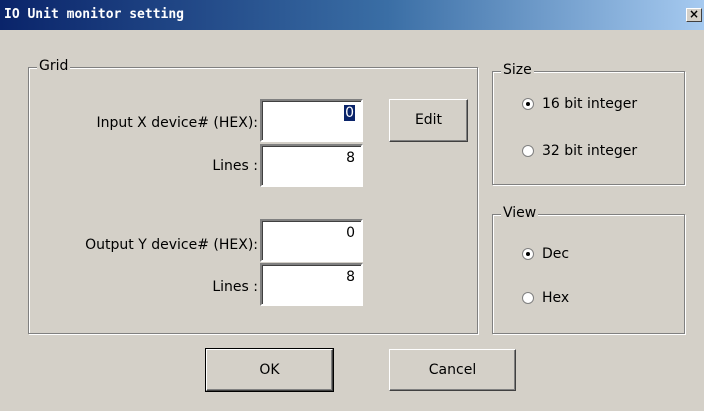 The height and width of the screenshot is (411, 704). What do you see at coordinates (517, 70) in the screenshot?
I see `size-legend: Size` at bounding box center [517, 70].